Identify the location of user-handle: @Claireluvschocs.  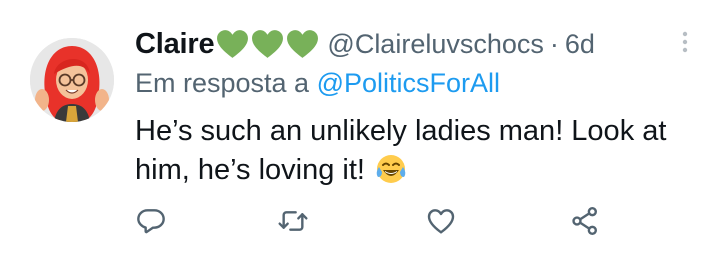
(435, 44).